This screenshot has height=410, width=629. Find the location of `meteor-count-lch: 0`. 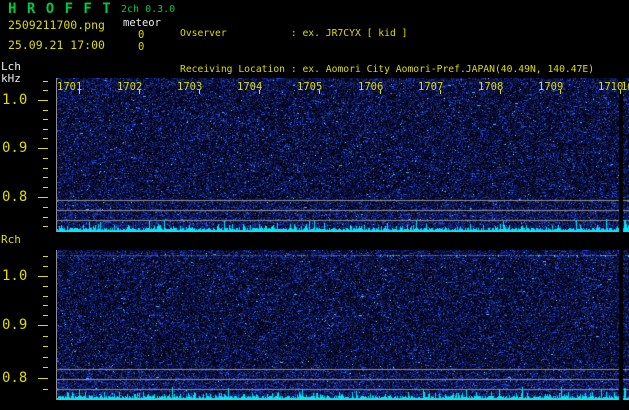

meteor-count-lch: 0 is located at coordinates (141, 35).